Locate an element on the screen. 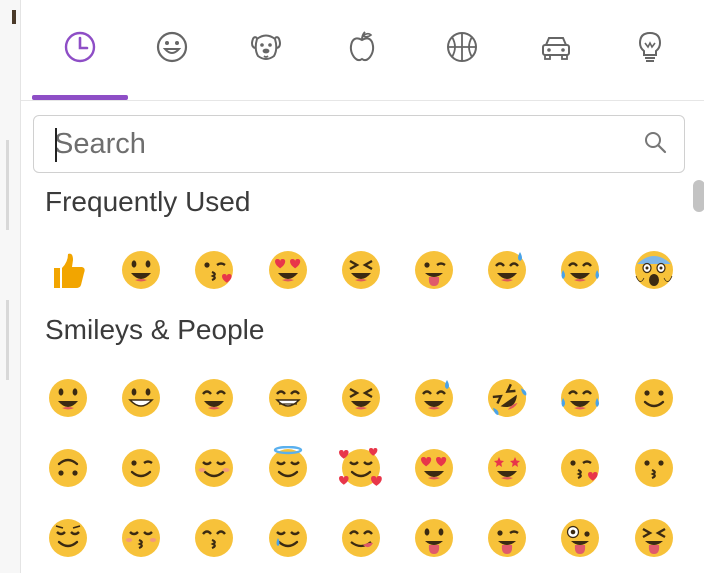 The height and width of the screenshot is (573, 704). emoji-beaming-face is located at coordinates (288, 398).